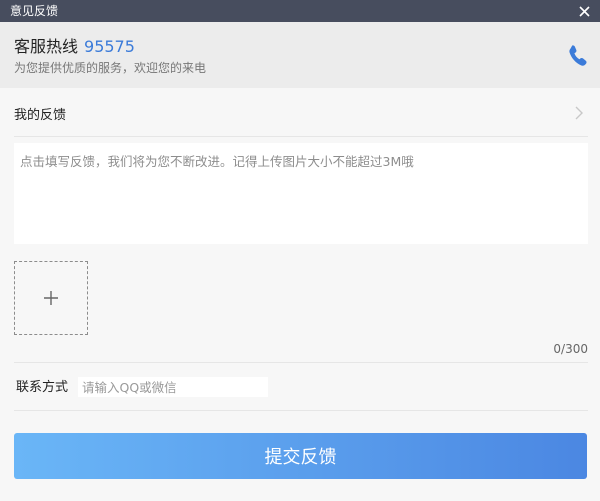 The height and width of the screenshot is (501, 600). What do you see at coordinates (579, 113) in the screenshot?
I see `chevron-right-icon` at bounding box center [579, 113].